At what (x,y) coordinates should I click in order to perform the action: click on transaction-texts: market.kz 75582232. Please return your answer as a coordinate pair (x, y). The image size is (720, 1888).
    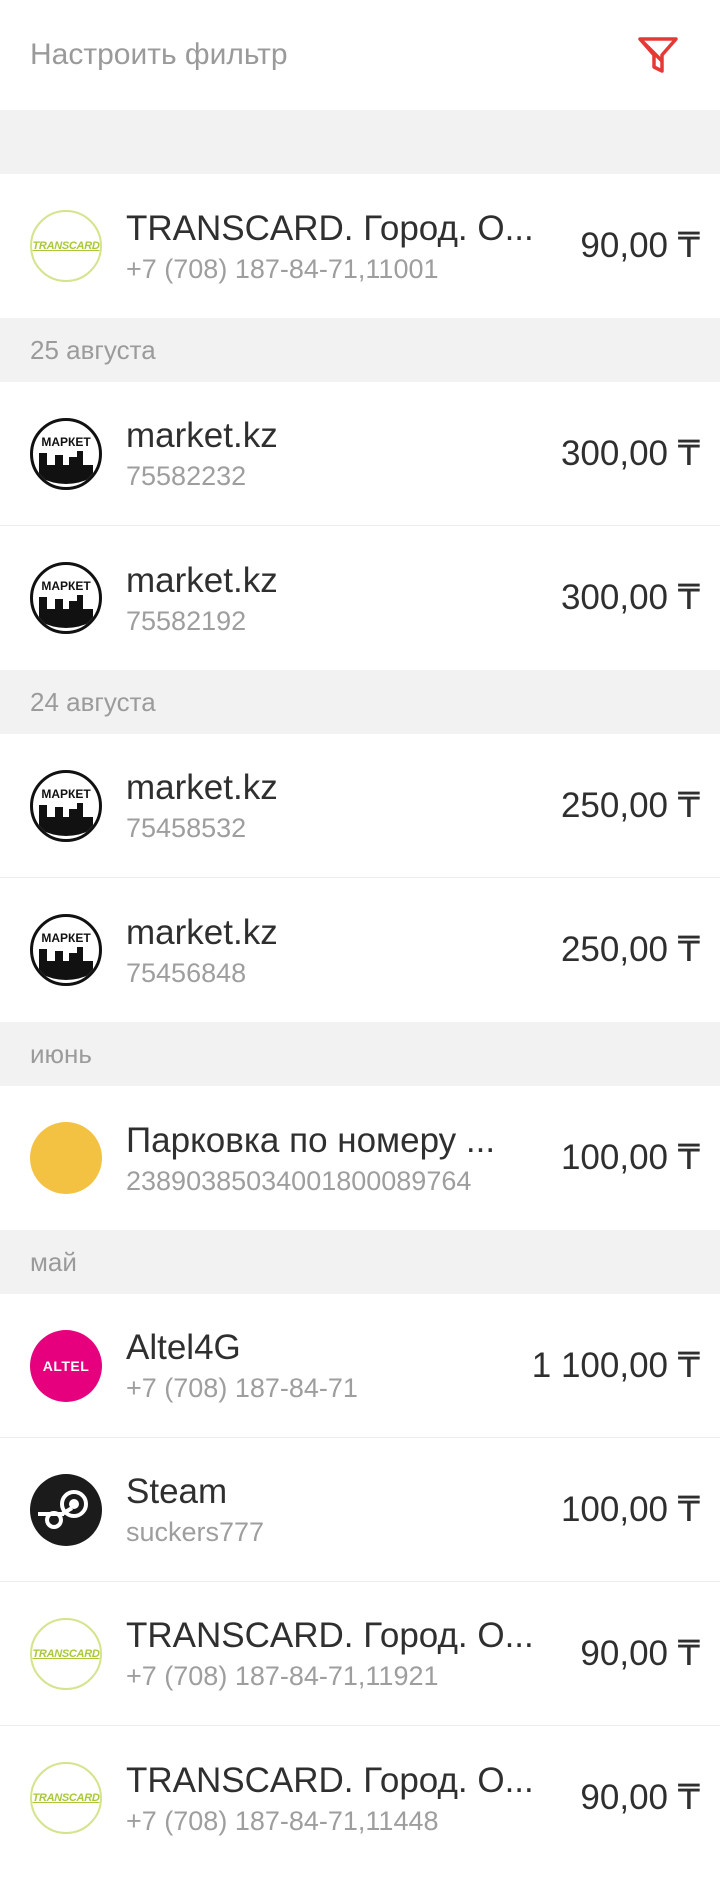
    Looking at the image, I should click on (338, 453).